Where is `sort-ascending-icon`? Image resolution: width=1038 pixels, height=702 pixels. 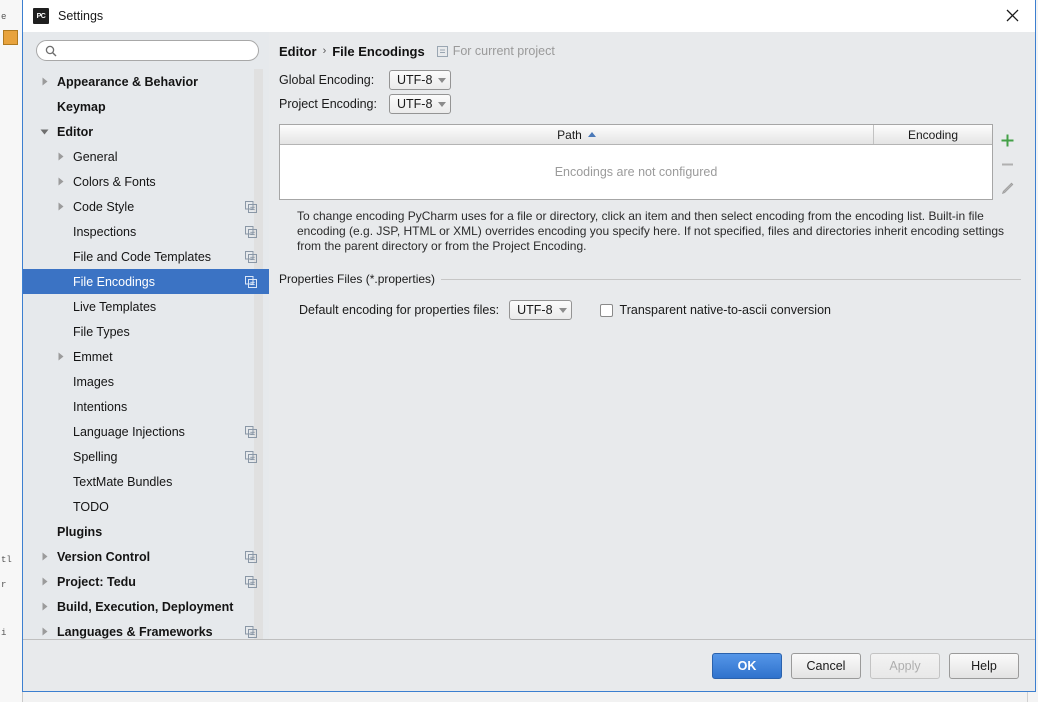
sort-ascending-icon is located at coordinates (591, 134).